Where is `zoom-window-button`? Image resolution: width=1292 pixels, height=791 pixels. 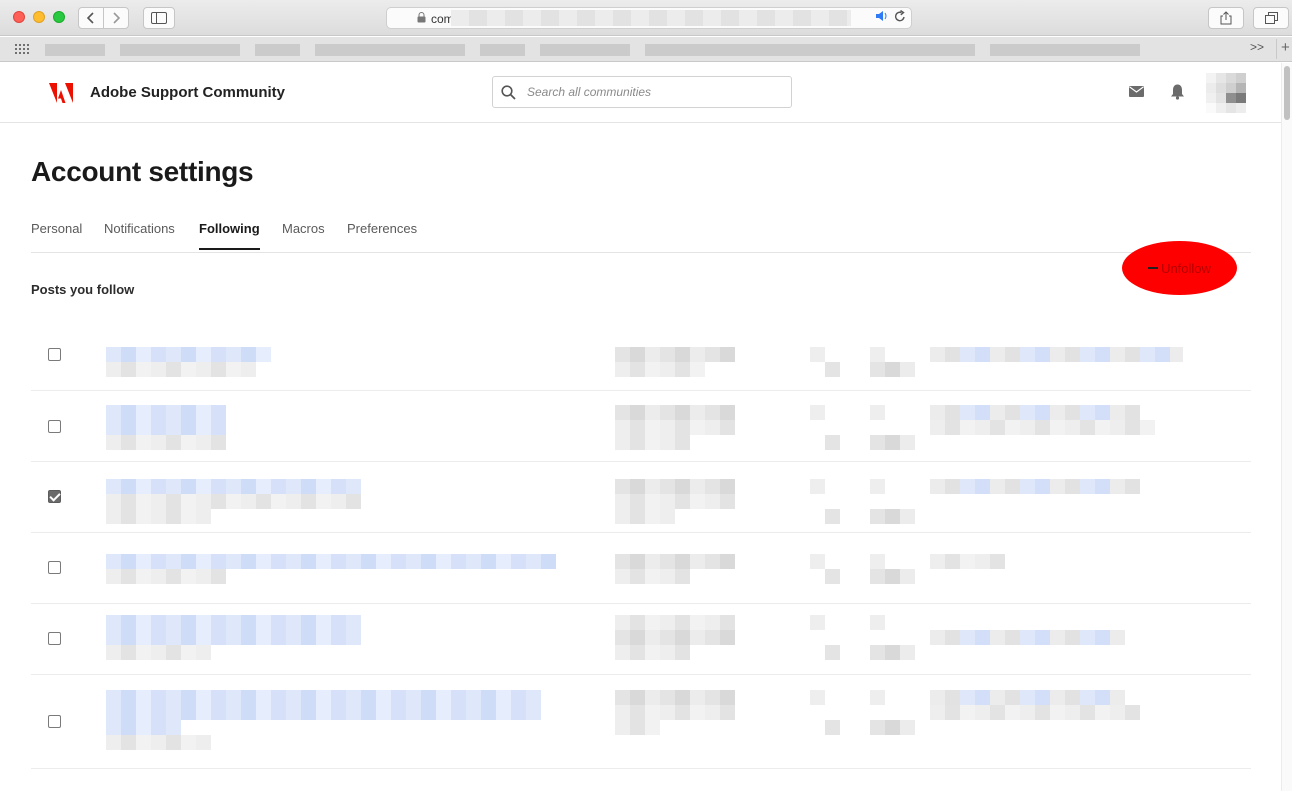
zoom-window-button is located at coordinates (59, 17).